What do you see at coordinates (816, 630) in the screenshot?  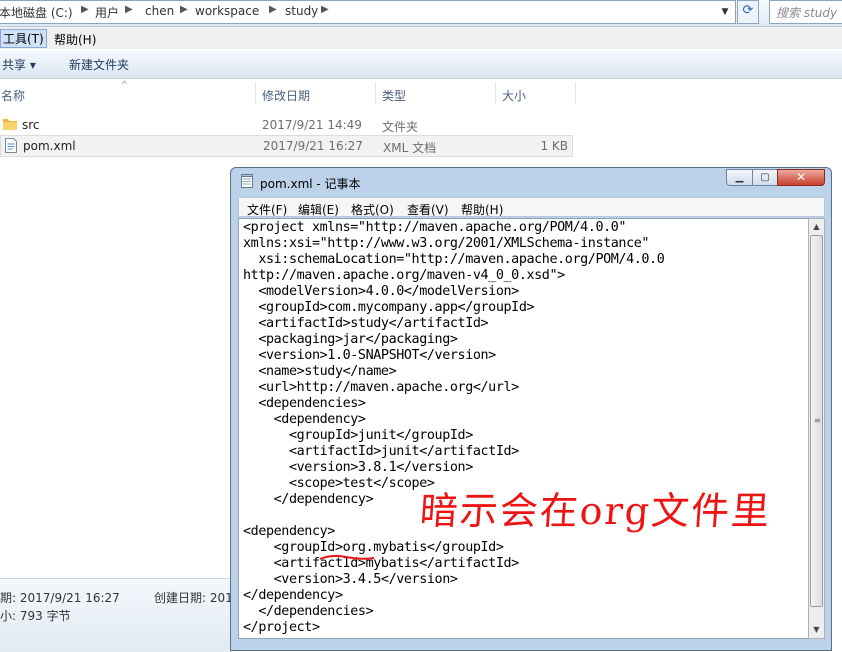 I see `scroll-down-icon: ▼` at bounding box center [816, 630].